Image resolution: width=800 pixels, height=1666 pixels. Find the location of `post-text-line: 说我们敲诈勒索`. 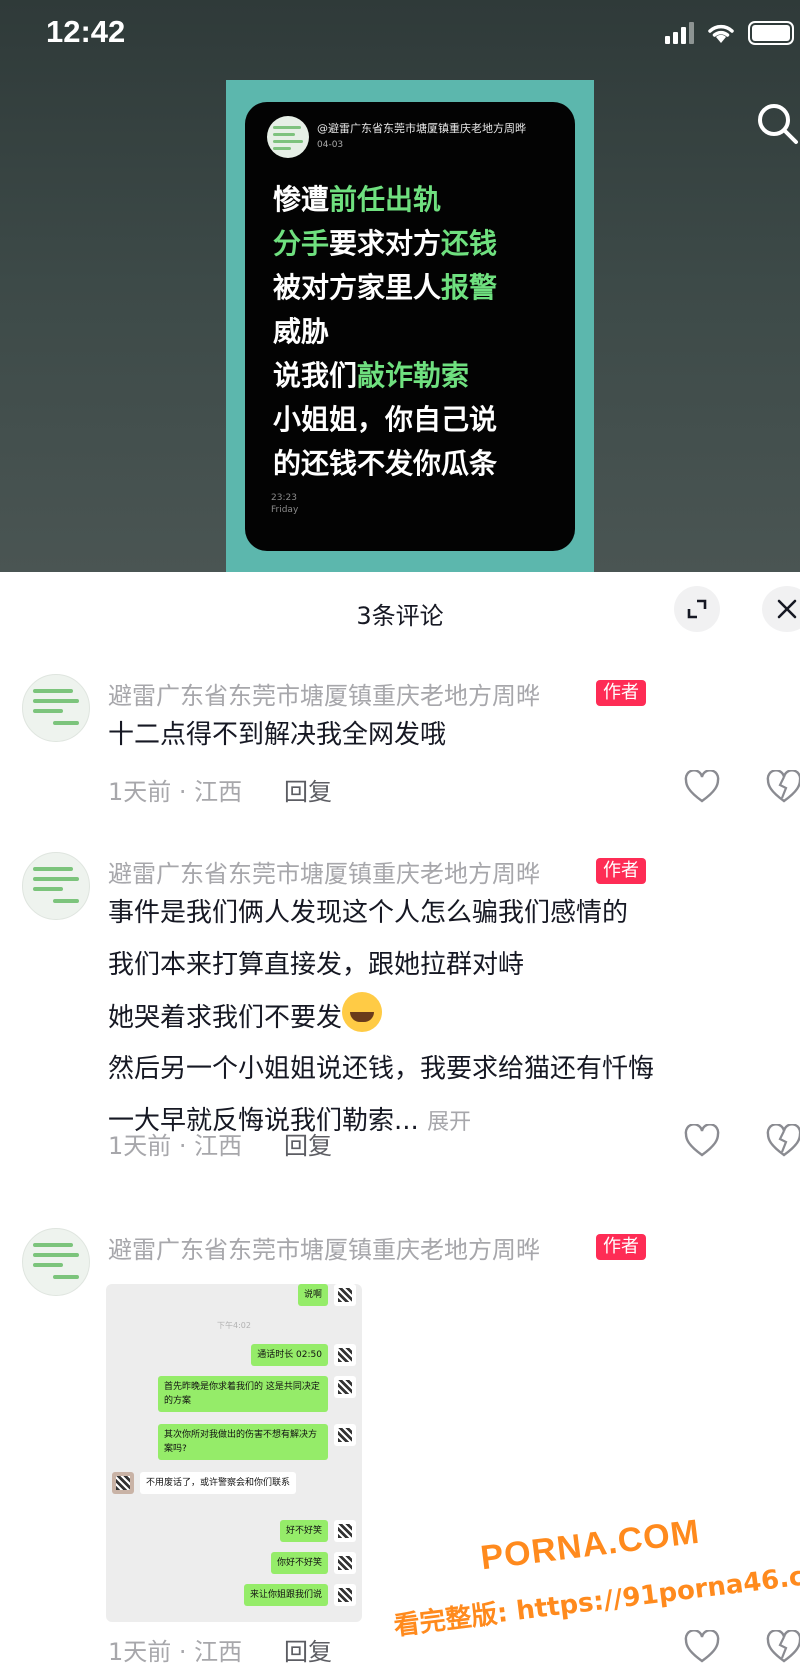

post-text-line: 说我们敲诈勒索 is located at coordinates (385, 376).